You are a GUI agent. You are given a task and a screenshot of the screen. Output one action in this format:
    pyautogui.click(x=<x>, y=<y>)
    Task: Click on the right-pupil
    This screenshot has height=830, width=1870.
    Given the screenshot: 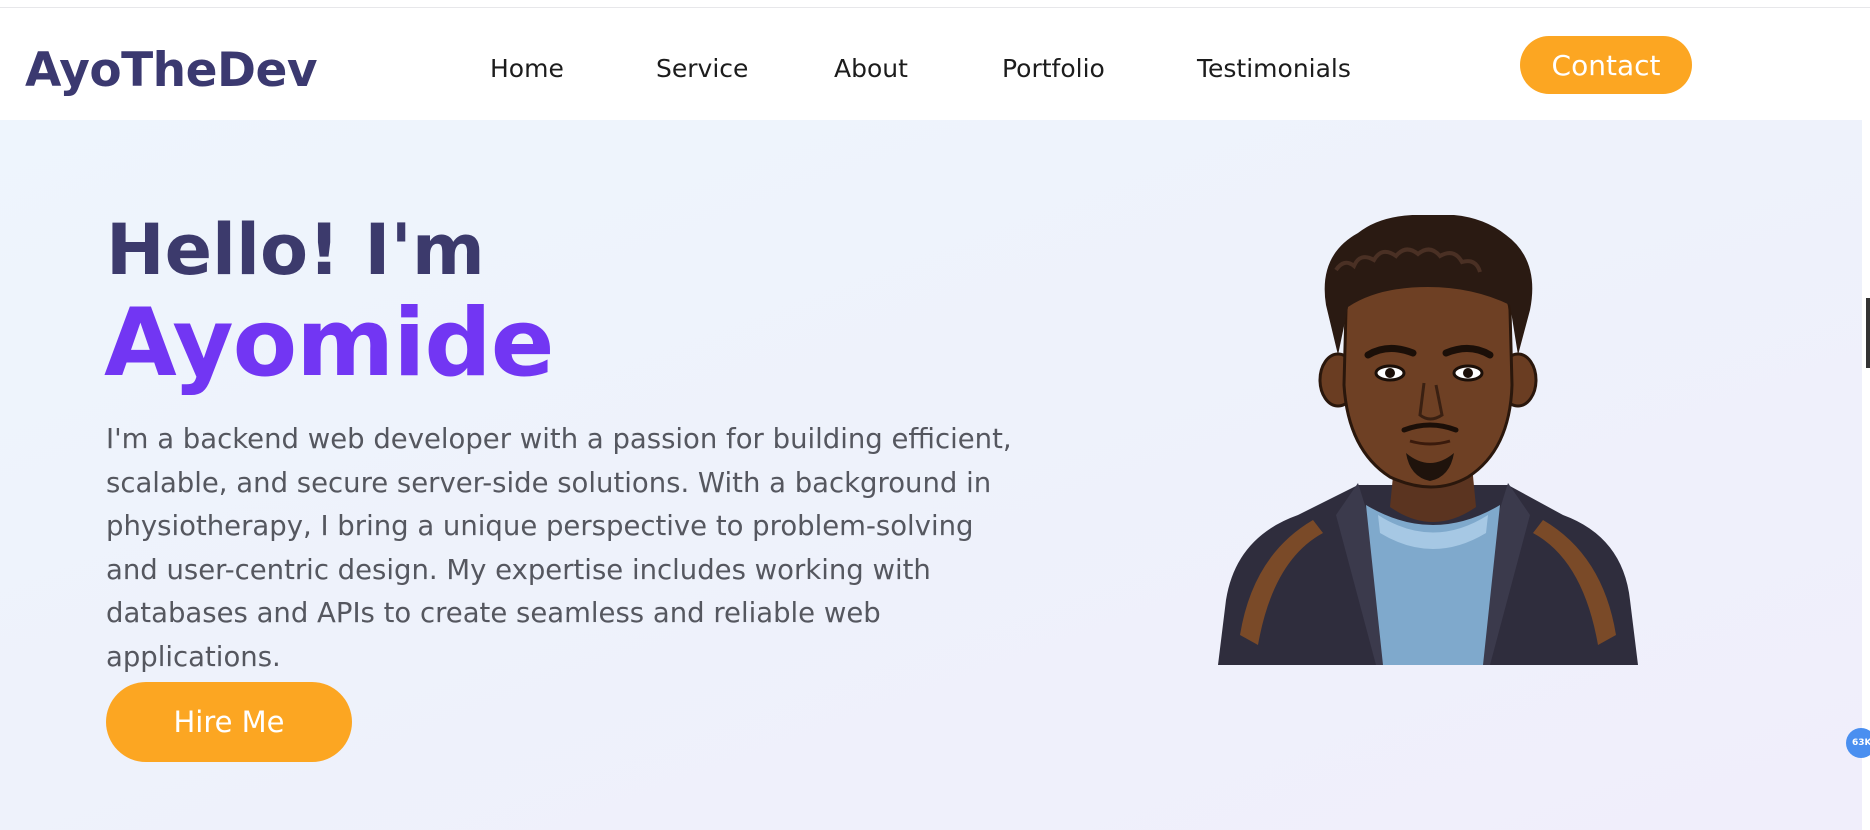 What is the action you would take?
    pyautogui.click(x=1468, y=373)
    